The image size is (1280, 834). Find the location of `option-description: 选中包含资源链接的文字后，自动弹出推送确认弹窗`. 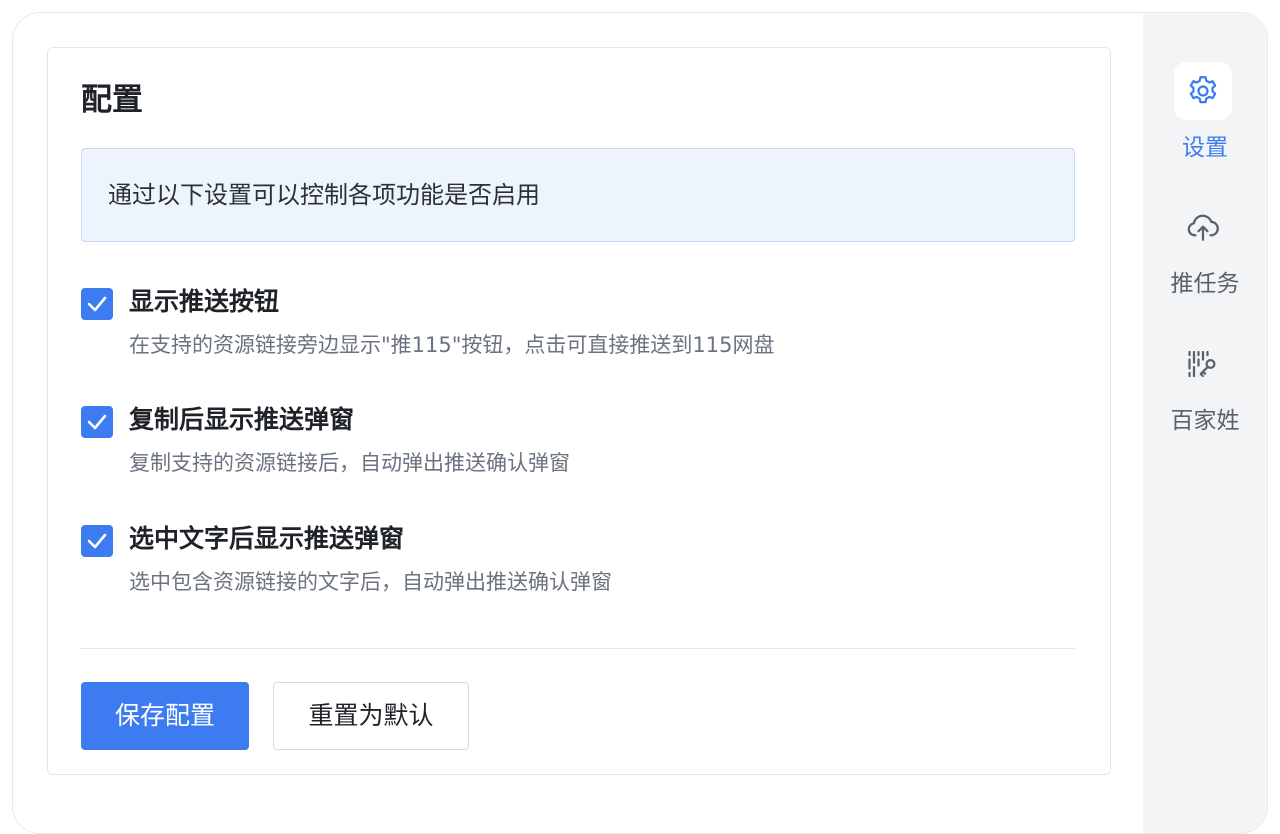

option-description: 选中包含资源链接的文字后，自动弹出推送确认弹窗 is located at coordinates (370, 582).